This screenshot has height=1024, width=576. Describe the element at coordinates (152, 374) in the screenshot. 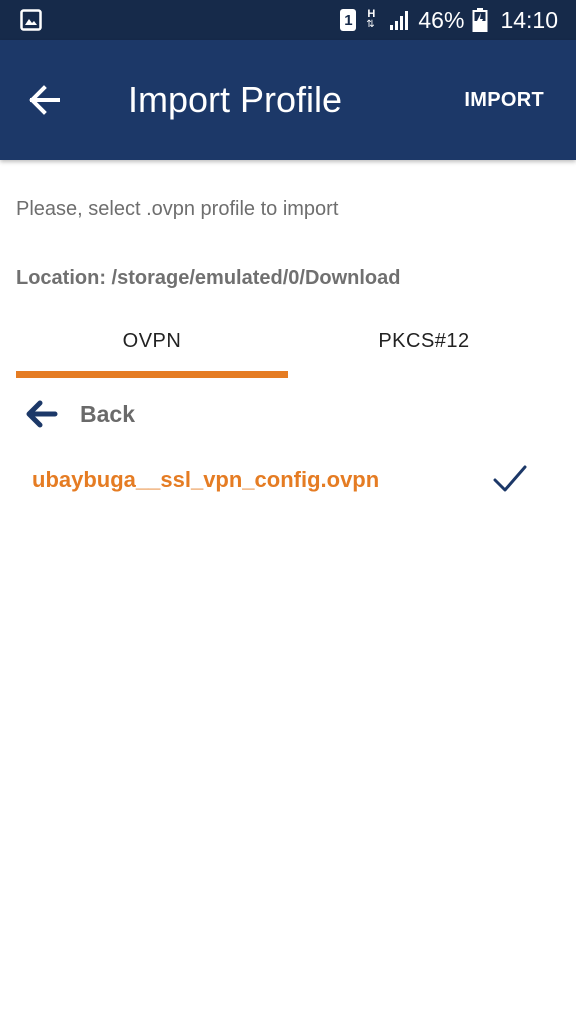

I see `tab-indicator` at that location.